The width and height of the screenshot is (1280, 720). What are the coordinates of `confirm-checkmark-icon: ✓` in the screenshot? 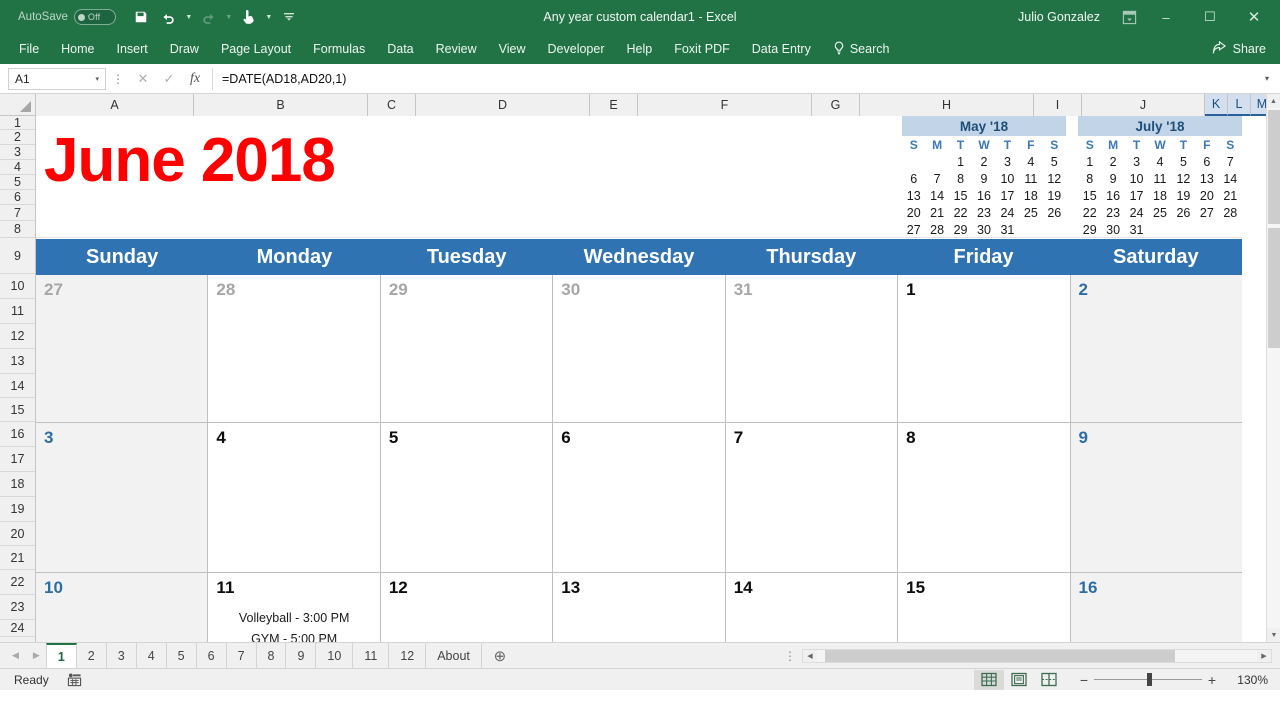 It's located at (169, 79).